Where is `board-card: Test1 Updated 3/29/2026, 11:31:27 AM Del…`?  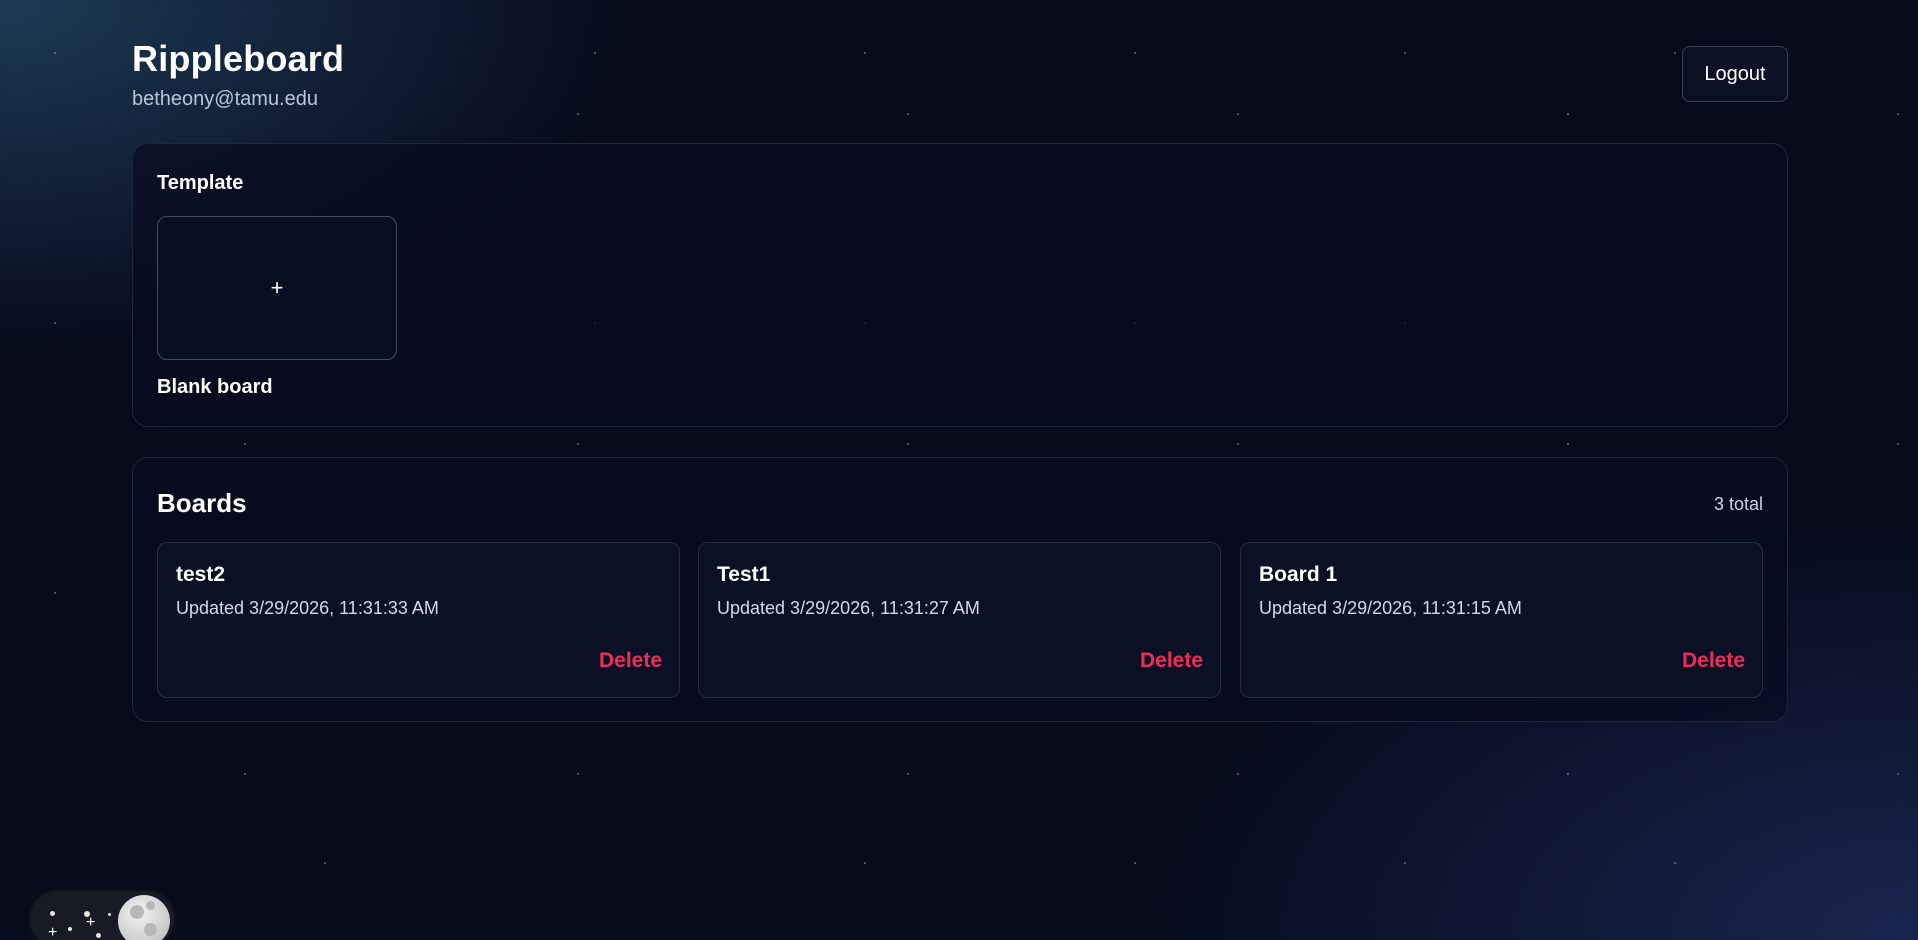 board-card: Test1 Updated 3/29/2026, 11:31:27 AM Del… is located at coordinates (959, 620).